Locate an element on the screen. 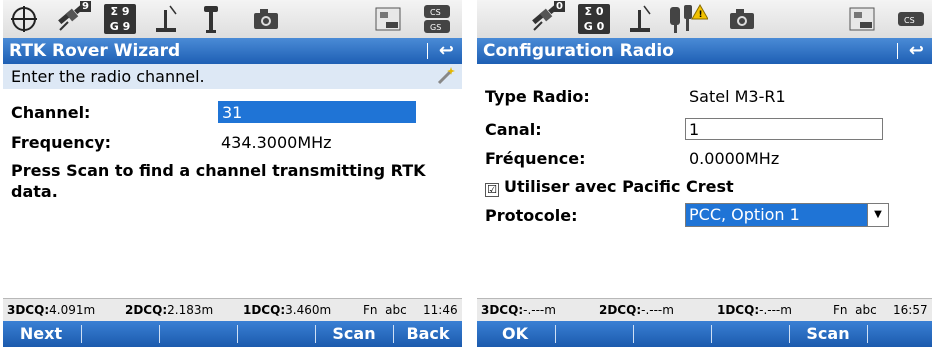 The image size is (935, 347). back-button: Back is located at coordinates (428, 334).